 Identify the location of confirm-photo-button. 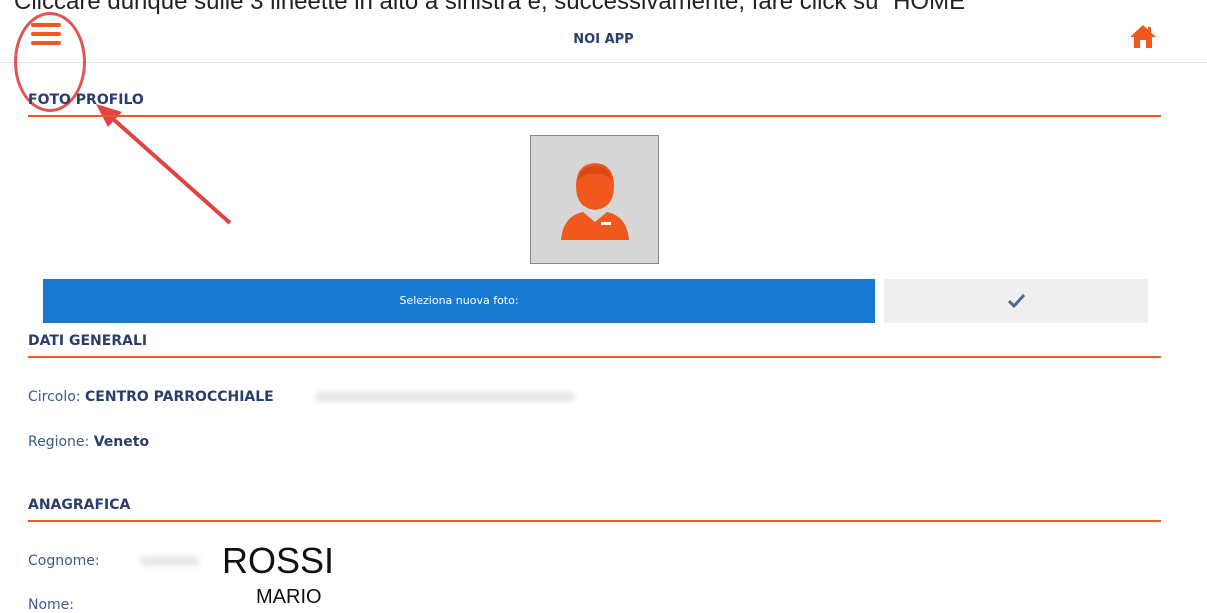
(1016, 301).